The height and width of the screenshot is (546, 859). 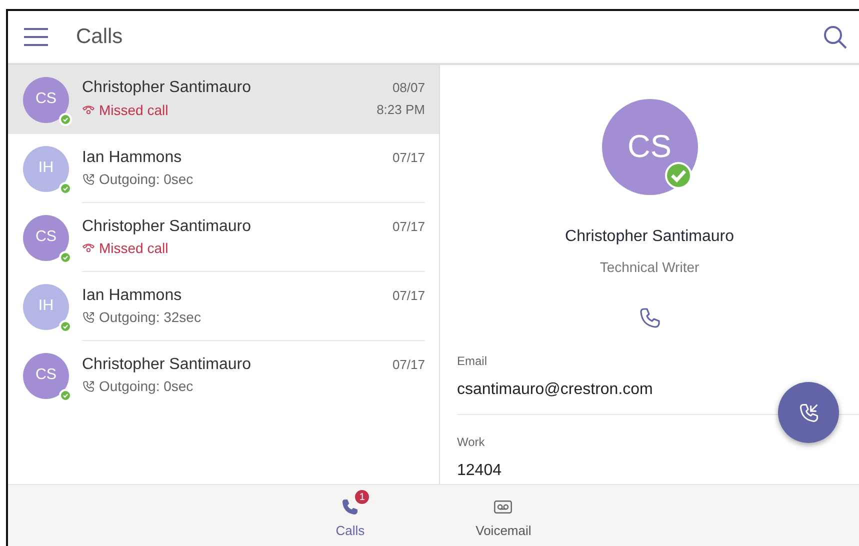 I want to click on call-row: IH Ian Hammons 07/17 Outgoing: 32sec, so click(x=223, y=306).